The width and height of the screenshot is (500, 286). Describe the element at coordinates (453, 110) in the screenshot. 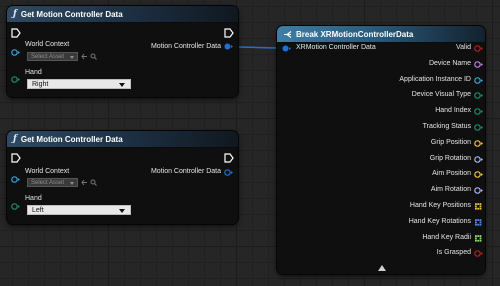

I see `break-output-label: Hand Index` at that location.